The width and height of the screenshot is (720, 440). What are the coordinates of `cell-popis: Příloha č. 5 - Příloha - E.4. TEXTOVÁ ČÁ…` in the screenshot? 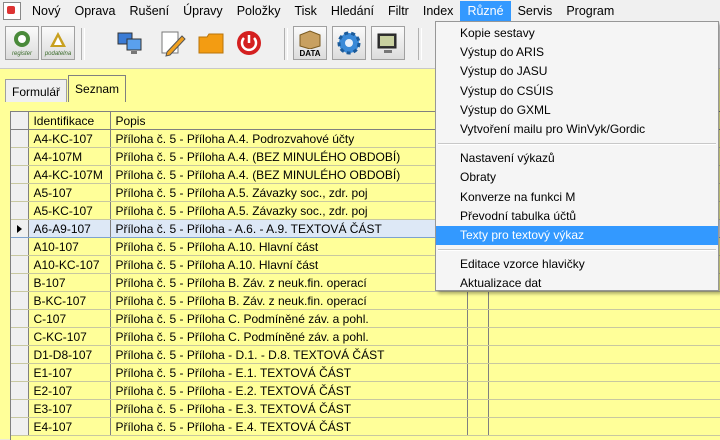 It's located at (289, 426).